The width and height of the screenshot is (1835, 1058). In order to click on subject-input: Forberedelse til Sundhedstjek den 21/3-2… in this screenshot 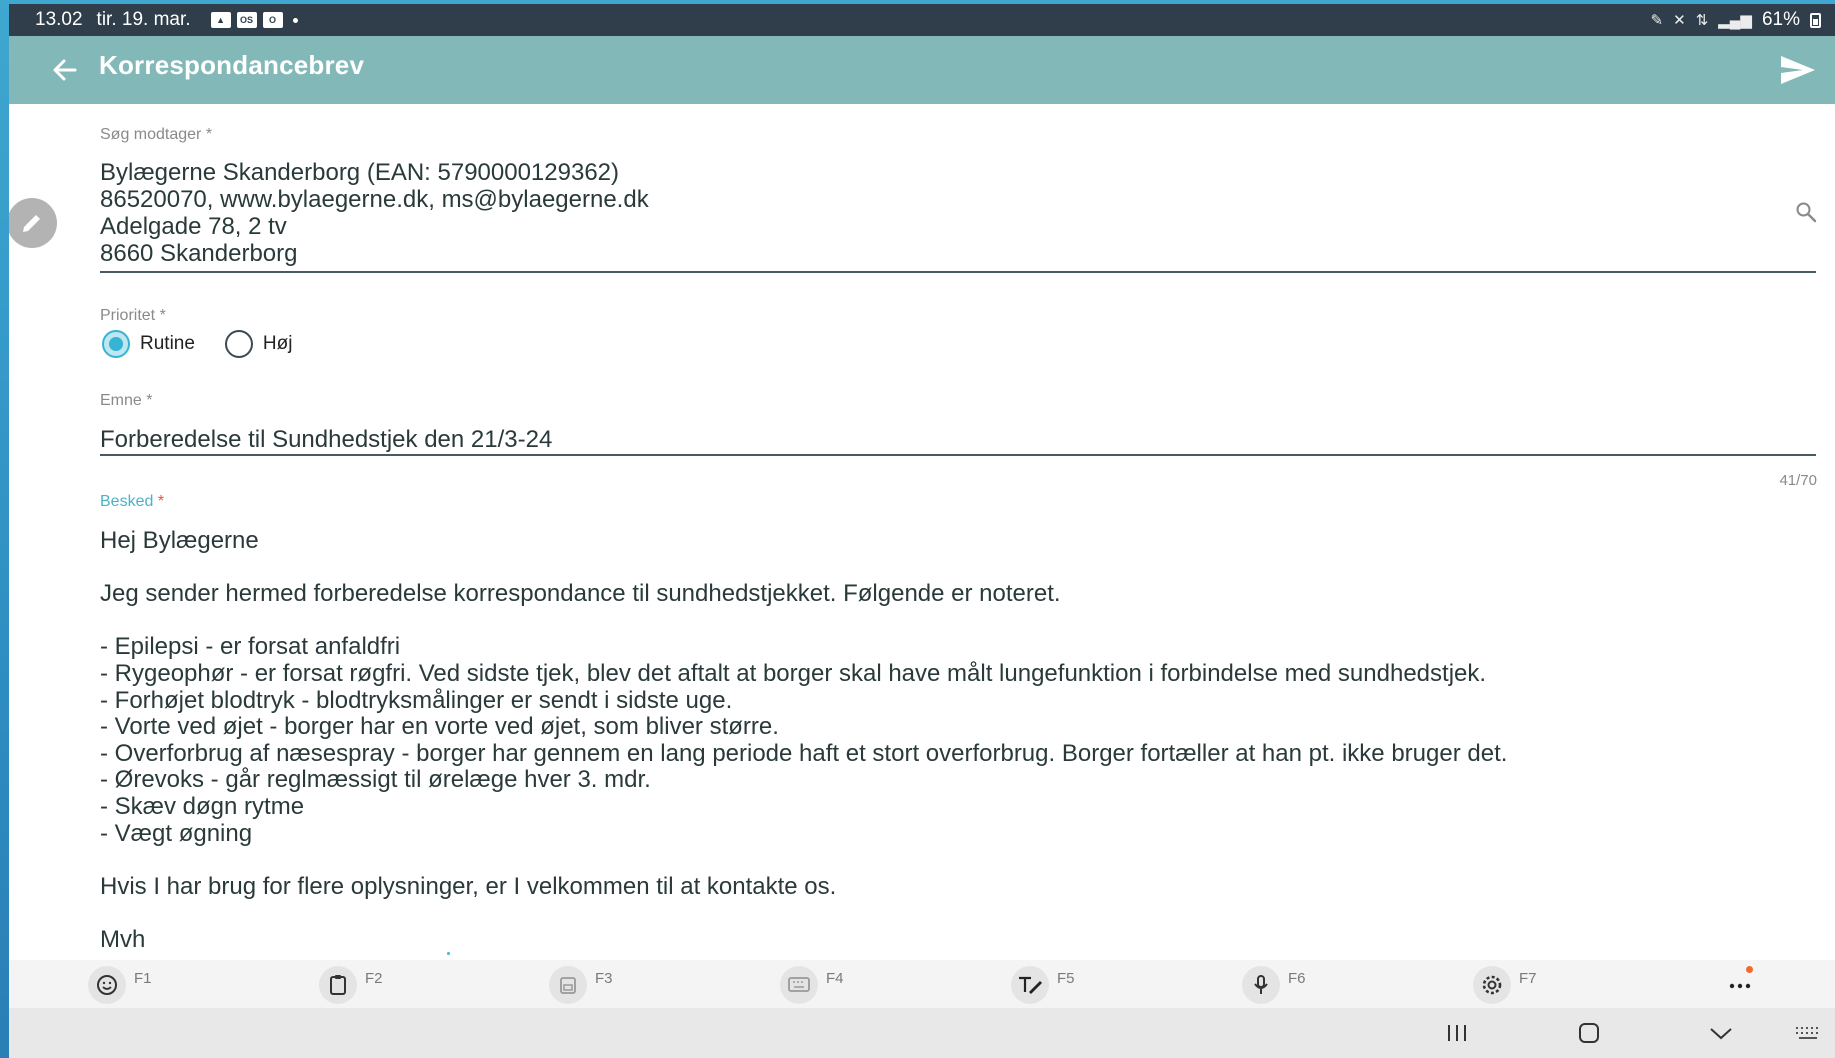, I will do `click(326, 440)`.